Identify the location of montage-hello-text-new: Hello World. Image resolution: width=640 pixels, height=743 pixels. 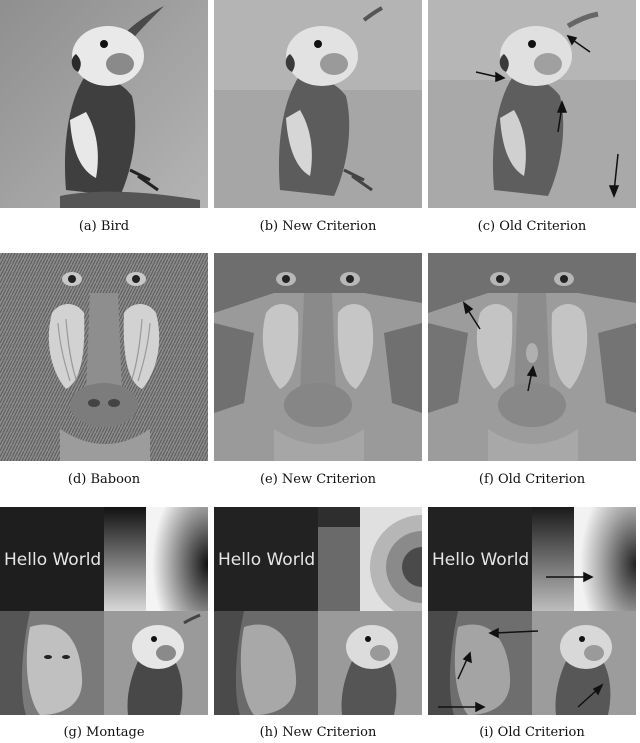
(266, 560).